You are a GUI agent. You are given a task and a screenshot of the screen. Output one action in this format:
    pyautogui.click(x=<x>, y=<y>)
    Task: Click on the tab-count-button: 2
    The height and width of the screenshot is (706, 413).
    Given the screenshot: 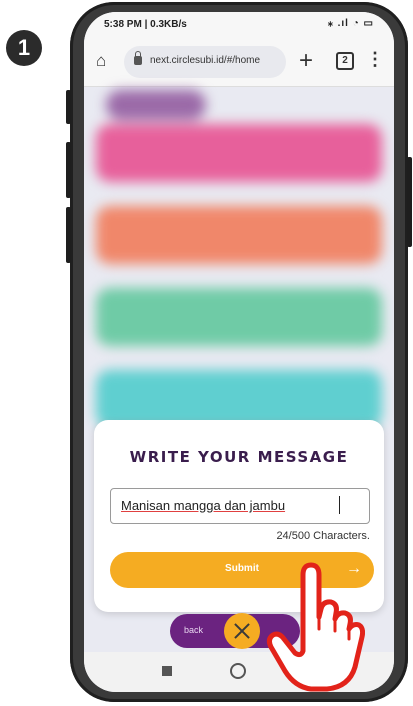 What is the action you would take?
    pyautogui.click(x=345, y=61)
    